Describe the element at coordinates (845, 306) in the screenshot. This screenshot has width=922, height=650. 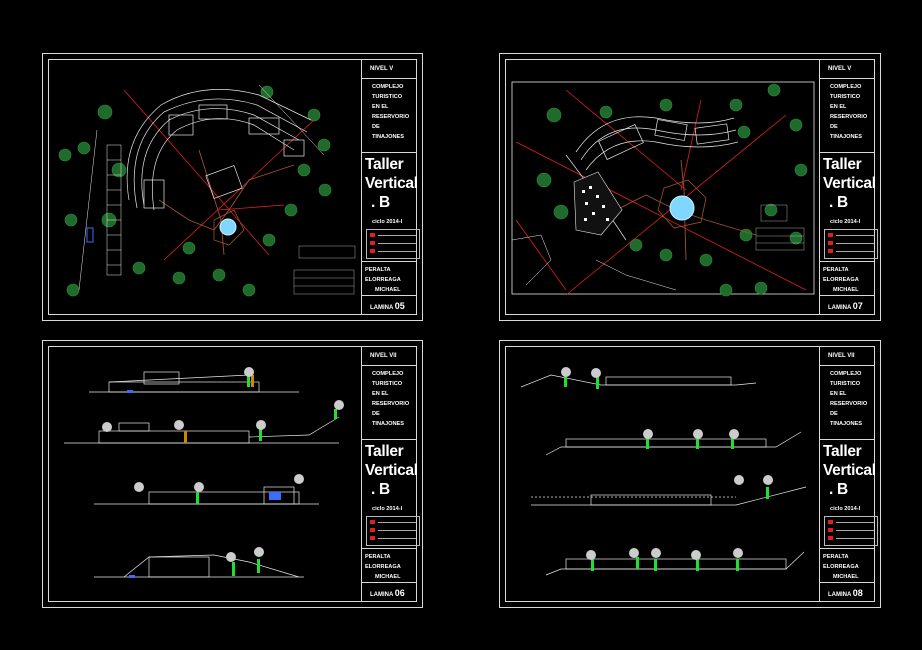
I see `sheet-number: LAMINA 07` at that location.